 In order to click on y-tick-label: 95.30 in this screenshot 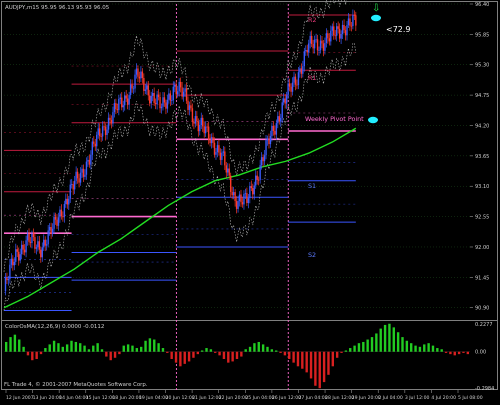, I will do `click(482, 66)`.